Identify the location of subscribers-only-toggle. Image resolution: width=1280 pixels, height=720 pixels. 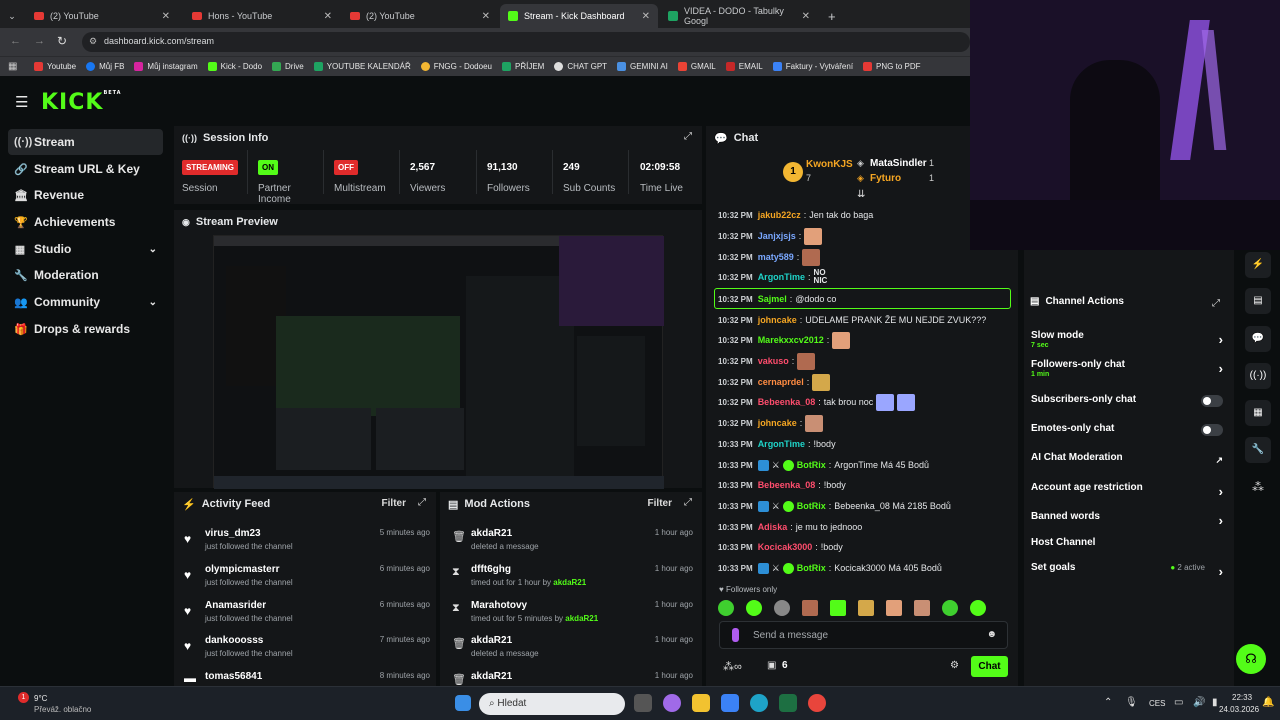
(1212, 401).